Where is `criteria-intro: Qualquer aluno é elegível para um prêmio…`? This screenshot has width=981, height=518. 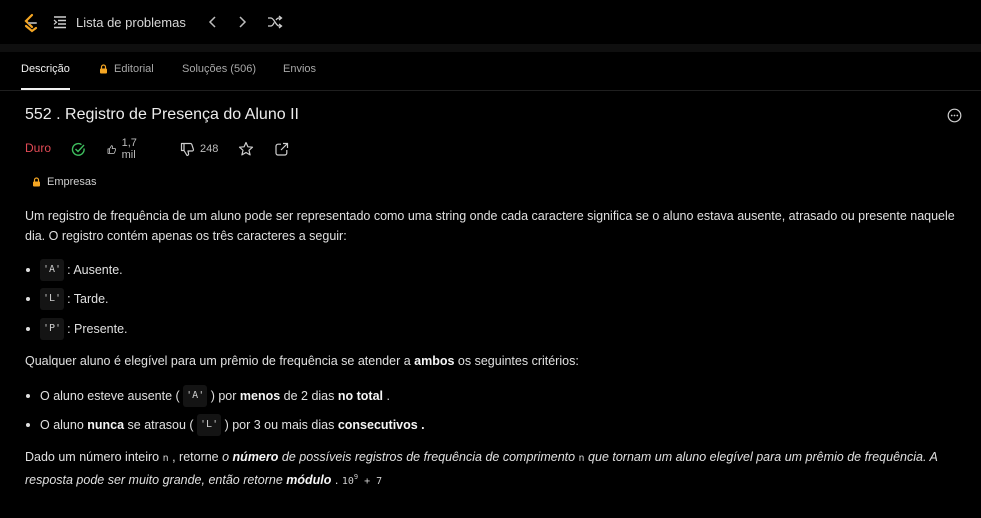
criteria-intro: Qualquer aluno é elegível para um prêmio… is located at coordinates (302, 361).